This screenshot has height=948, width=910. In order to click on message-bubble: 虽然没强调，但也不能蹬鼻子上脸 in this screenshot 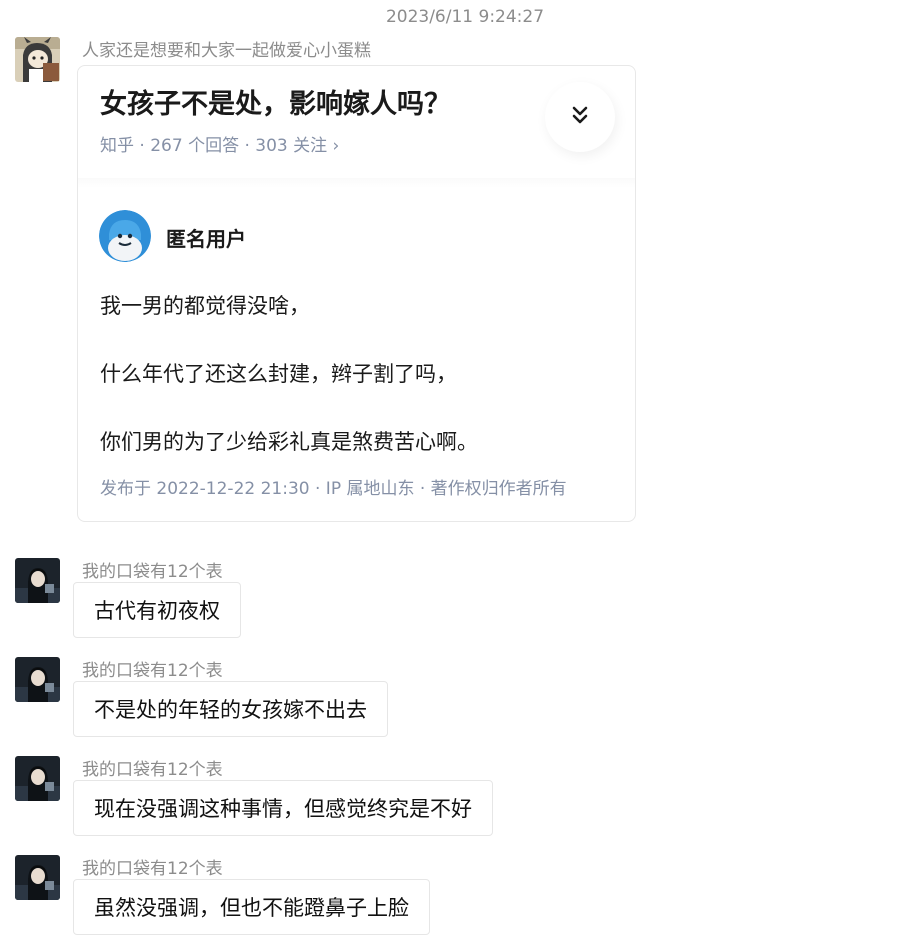, I will do `click(251, 907)`.